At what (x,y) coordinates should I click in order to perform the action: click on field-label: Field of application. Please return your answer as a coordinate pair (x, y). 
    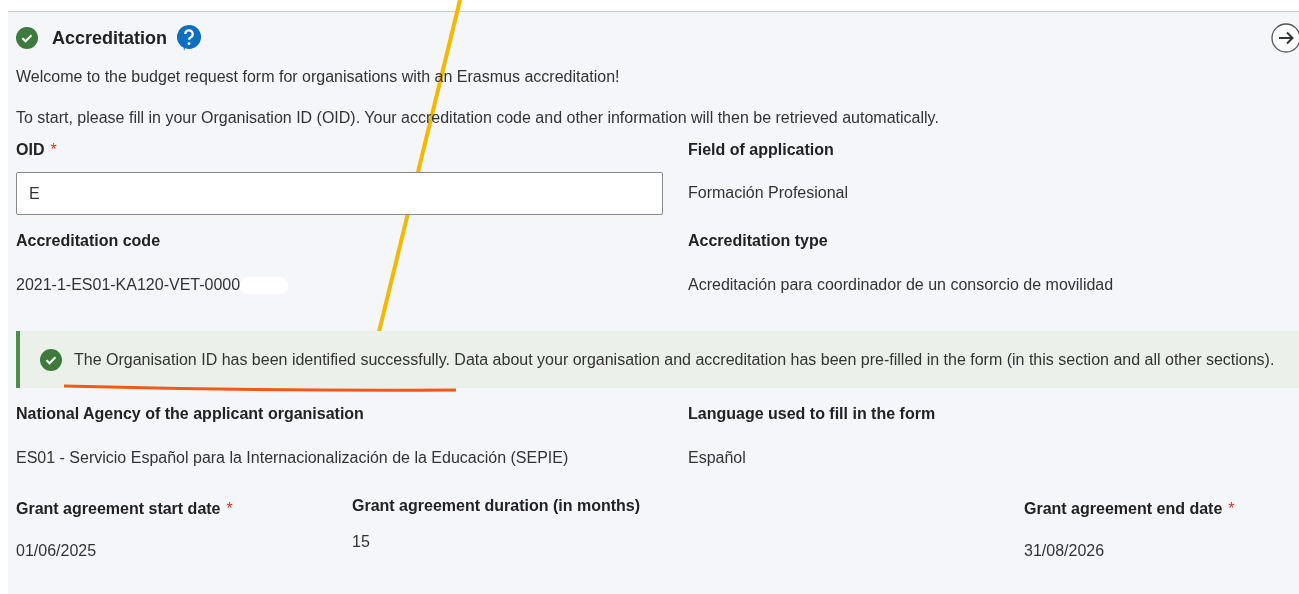
    Looking at the image, I should click on (761, 150).